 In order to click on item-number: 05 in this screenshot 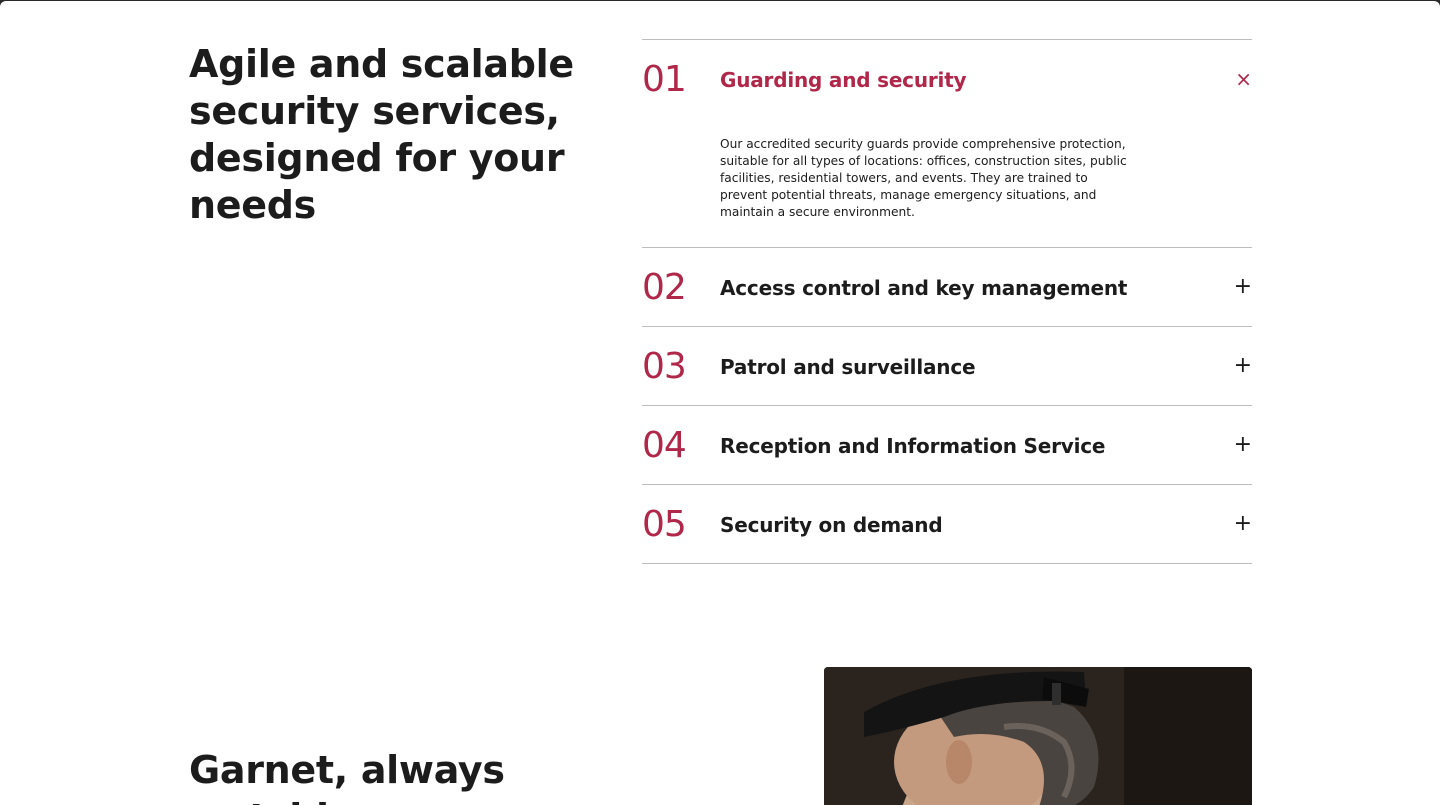, I will do `click(664, 524)`.